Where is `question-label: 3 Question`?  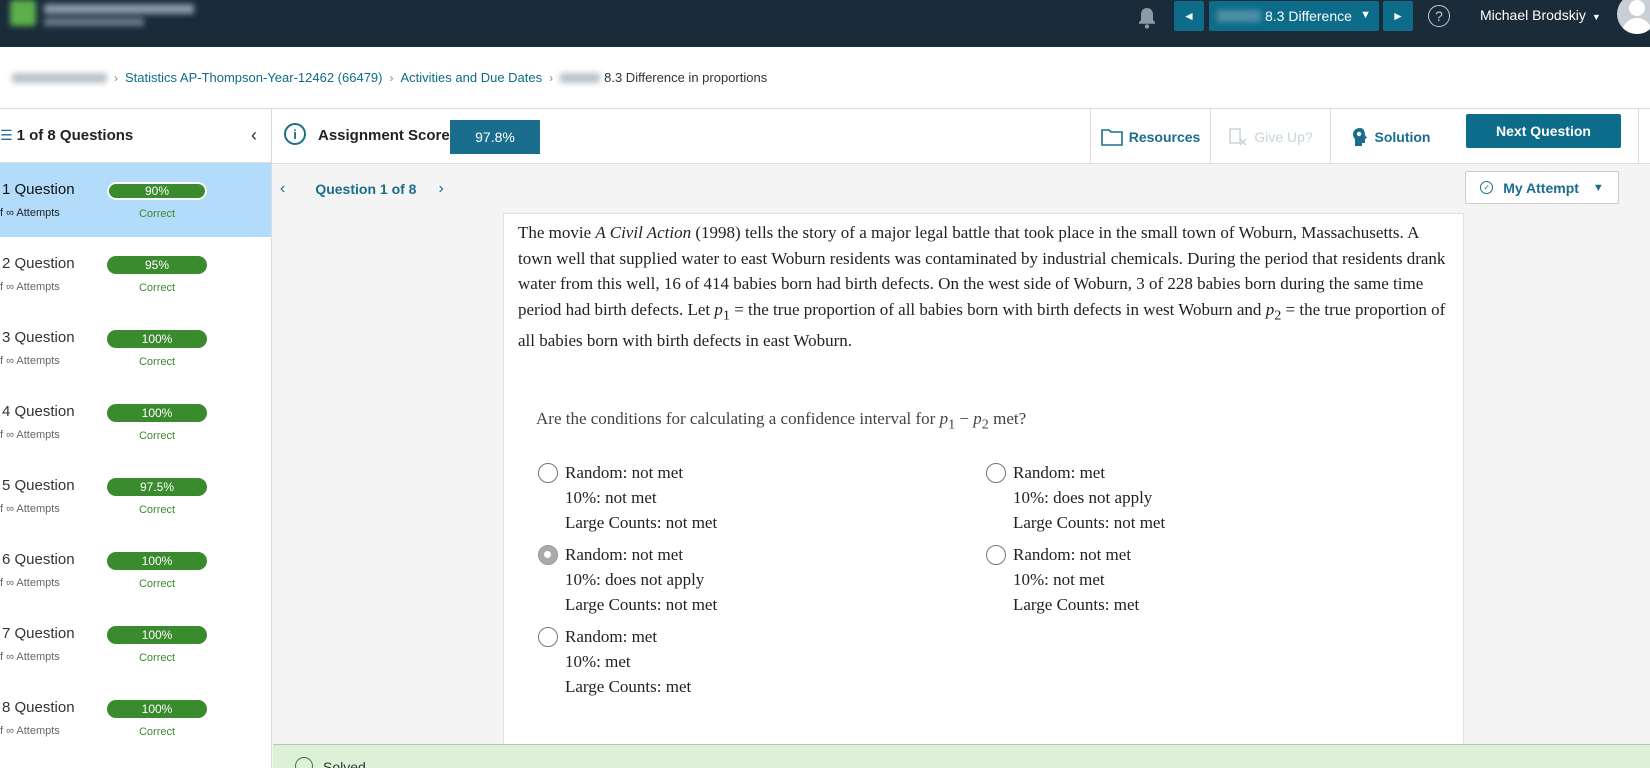
question-label: 3 Question is located at coordinates (38, 337).